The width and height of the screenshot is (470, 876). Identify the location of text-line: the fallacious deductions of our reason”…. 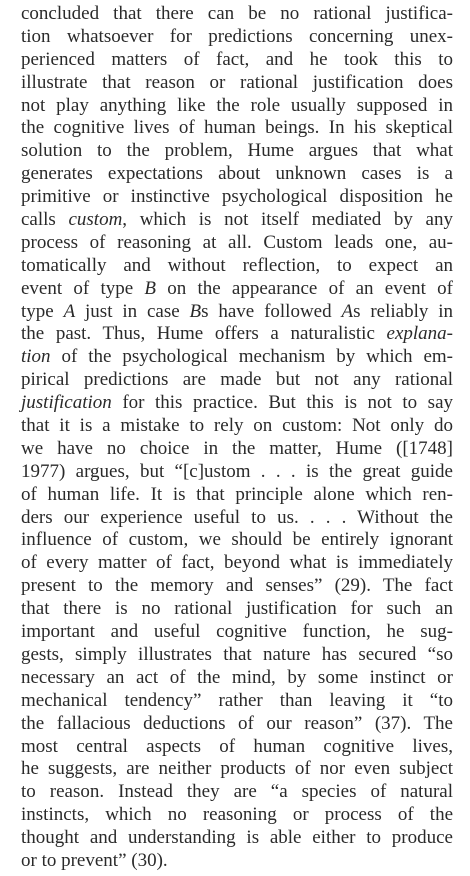
(237, 724).